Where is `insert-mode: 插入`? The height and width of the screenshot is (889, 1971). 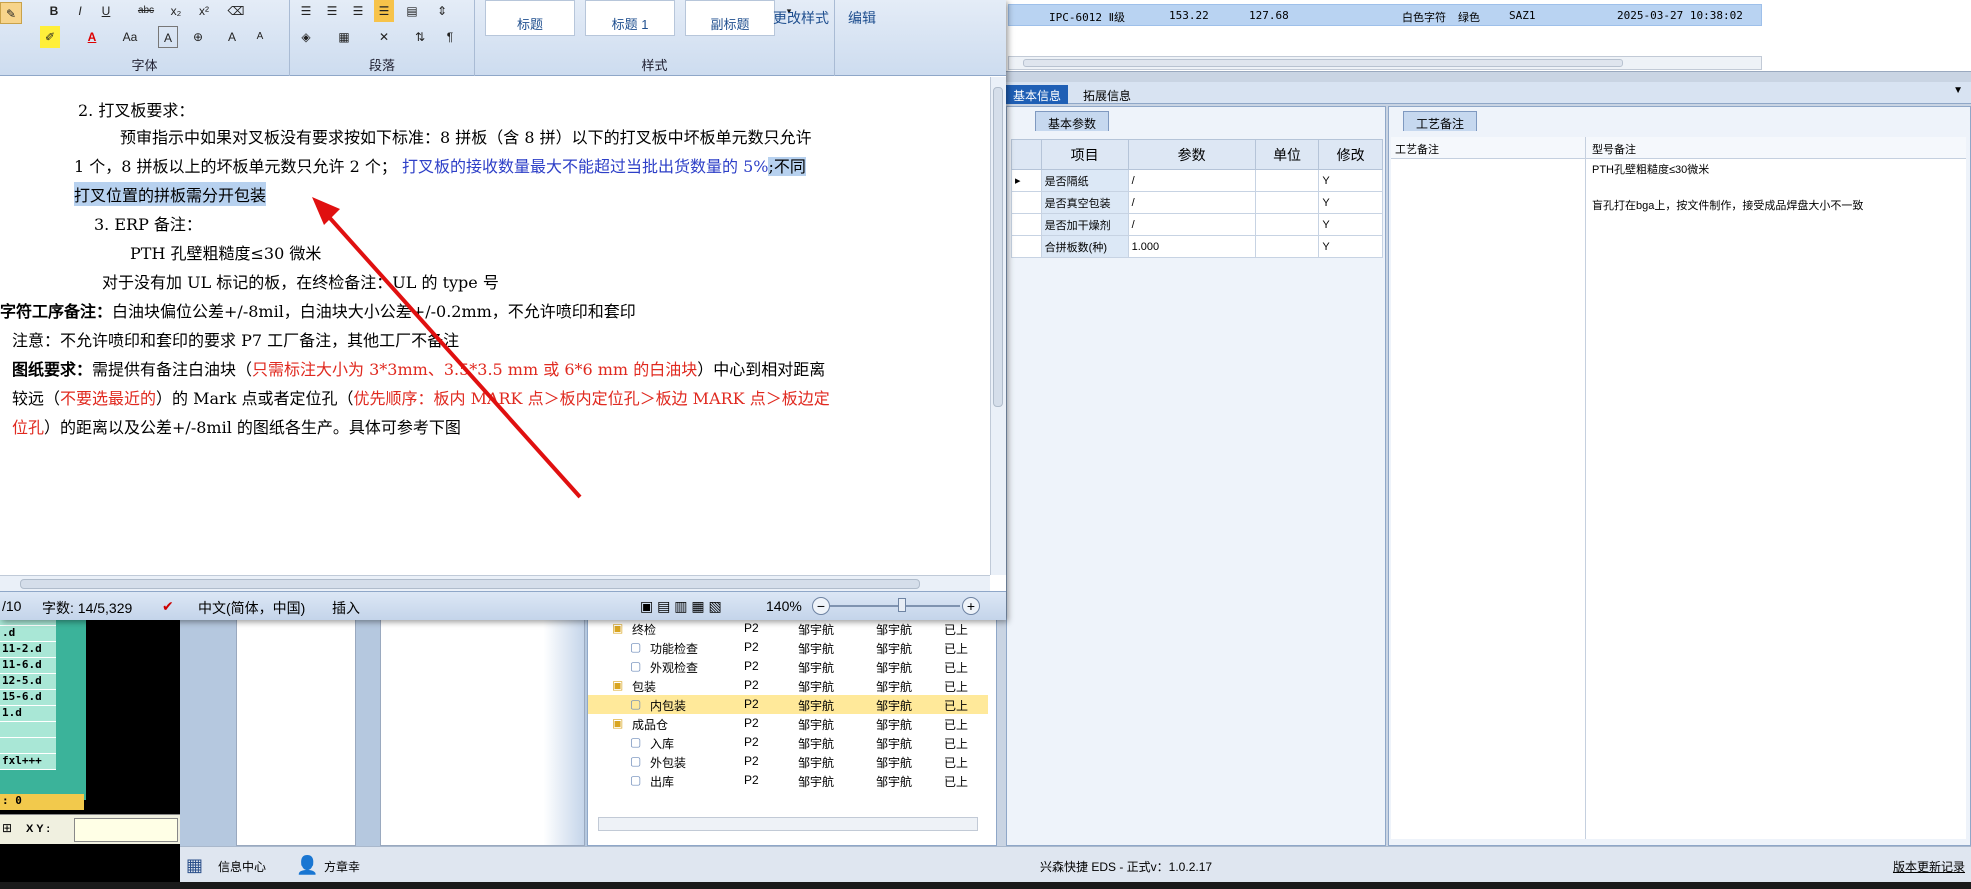 insert-mode: 插入 is located at coordinates (346, 608).